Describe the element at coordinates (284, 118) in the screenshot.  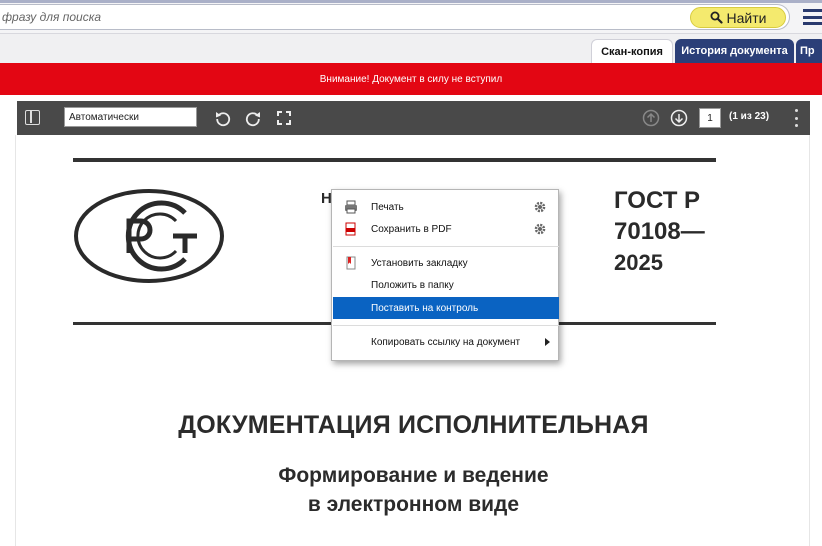
I see `fullscreen-icon` at that location.